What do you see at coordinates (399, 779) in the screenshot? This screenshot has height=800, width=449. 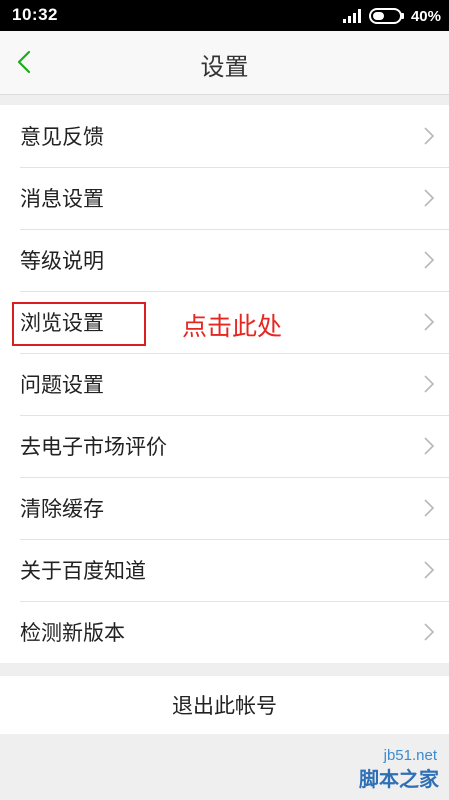 I see `watermark-name: 脚本之家` at bounding box center [399, 779].